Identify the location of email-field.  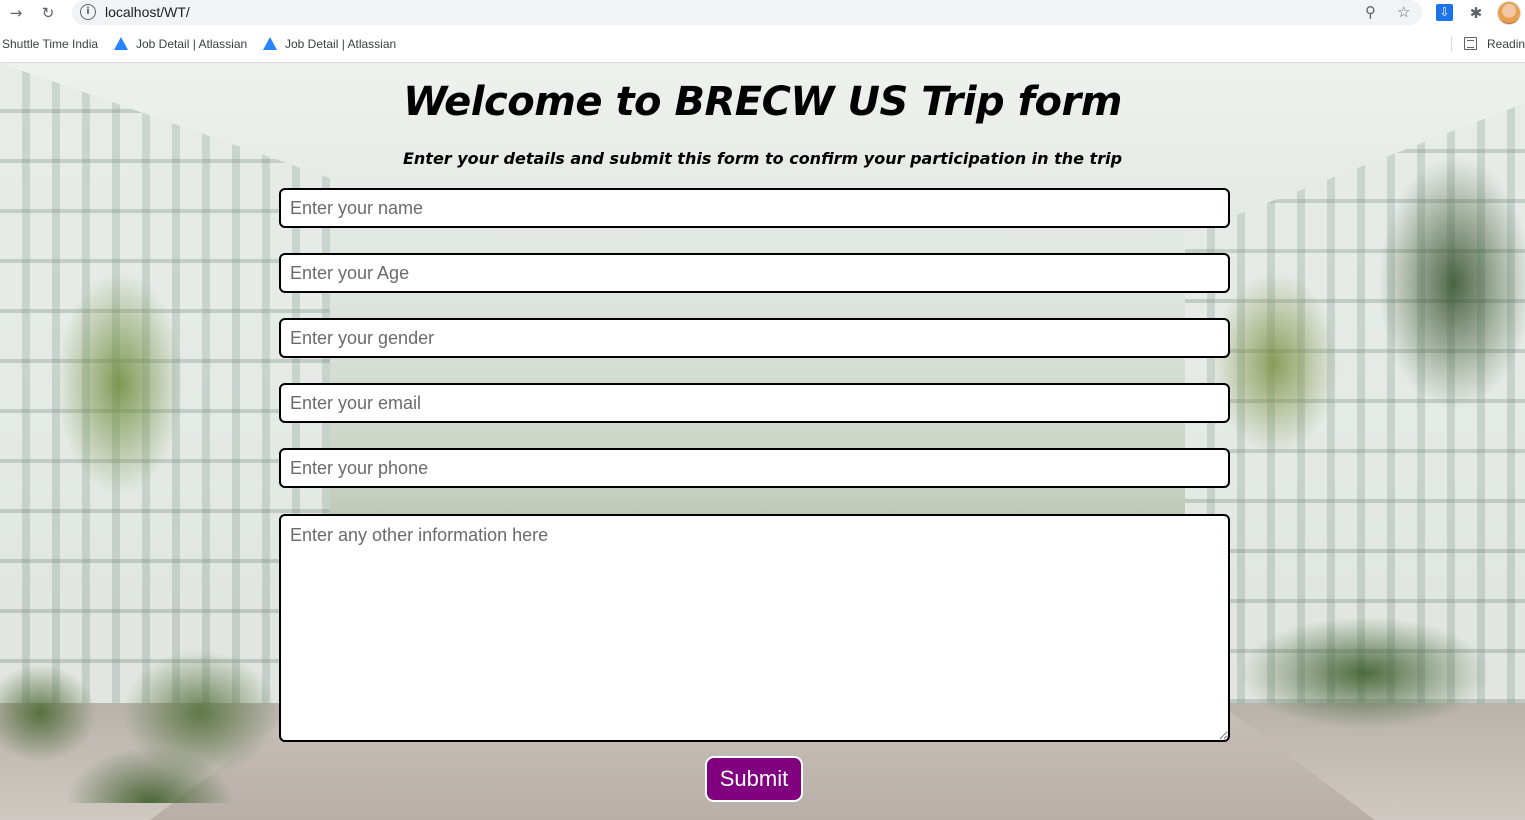
(754, 403).